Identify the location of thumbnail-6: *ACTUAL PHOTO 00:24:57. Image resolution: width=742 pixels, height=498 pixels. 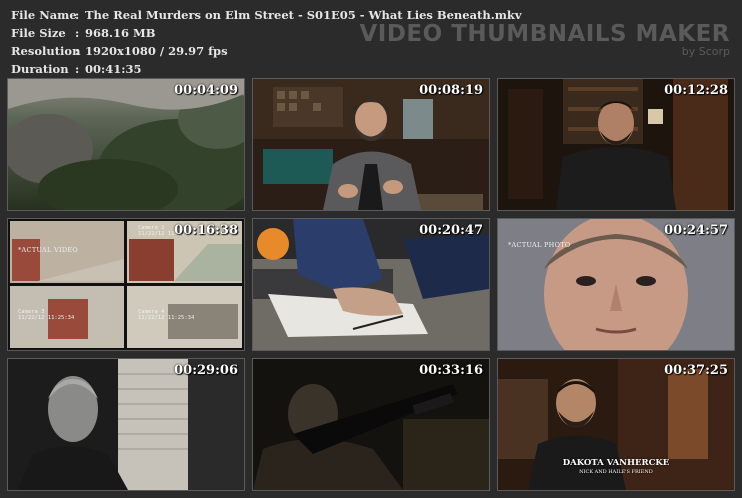
(616, 284).